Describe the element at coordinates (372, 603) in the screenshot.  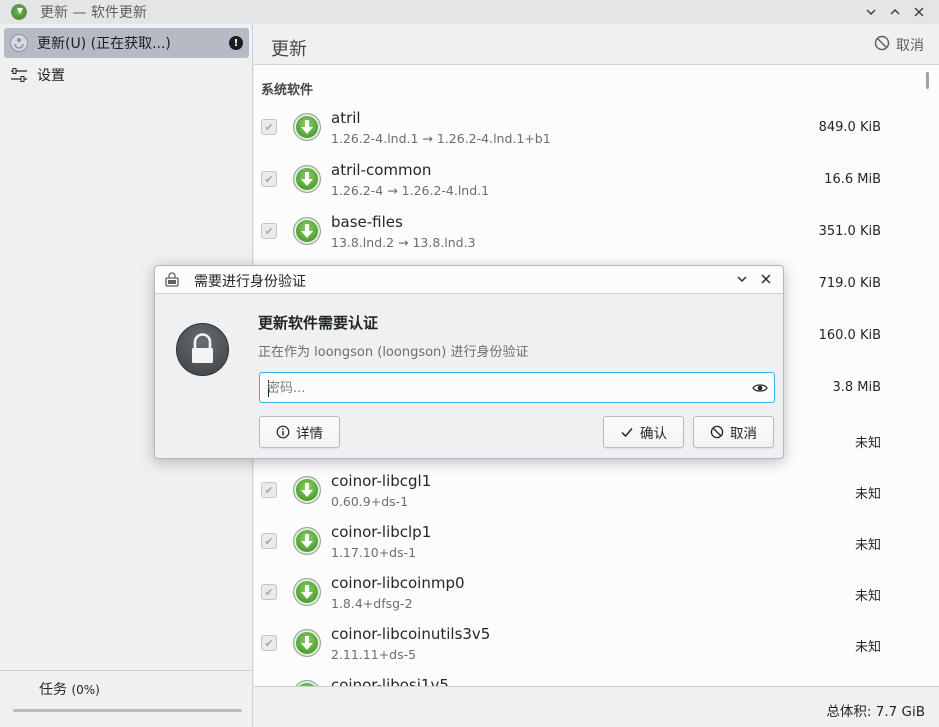
I see `package-version: 1.8.4+dfsg-2` at that location.